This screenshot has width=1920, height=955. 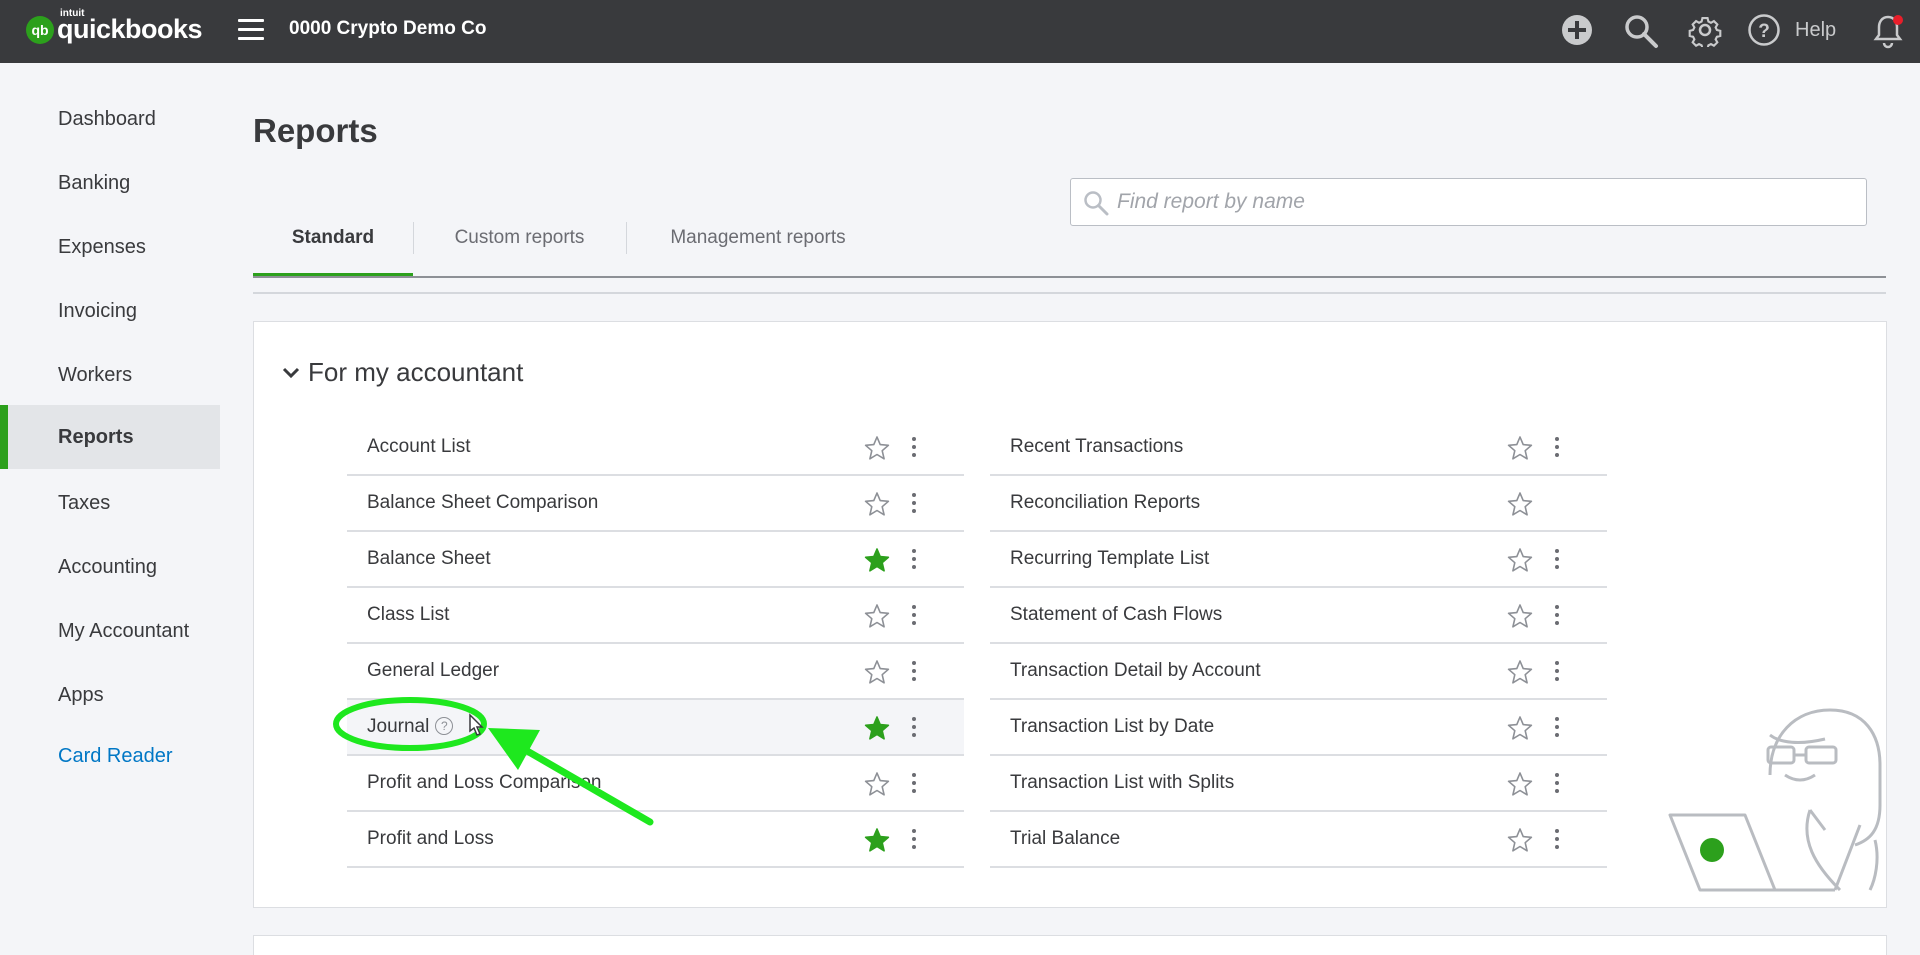 What do you see at coordinates (110, 119) in the screenshot?
I see `sidebar-item-dashboard: Dashboard` at bounding box center [110, 119].